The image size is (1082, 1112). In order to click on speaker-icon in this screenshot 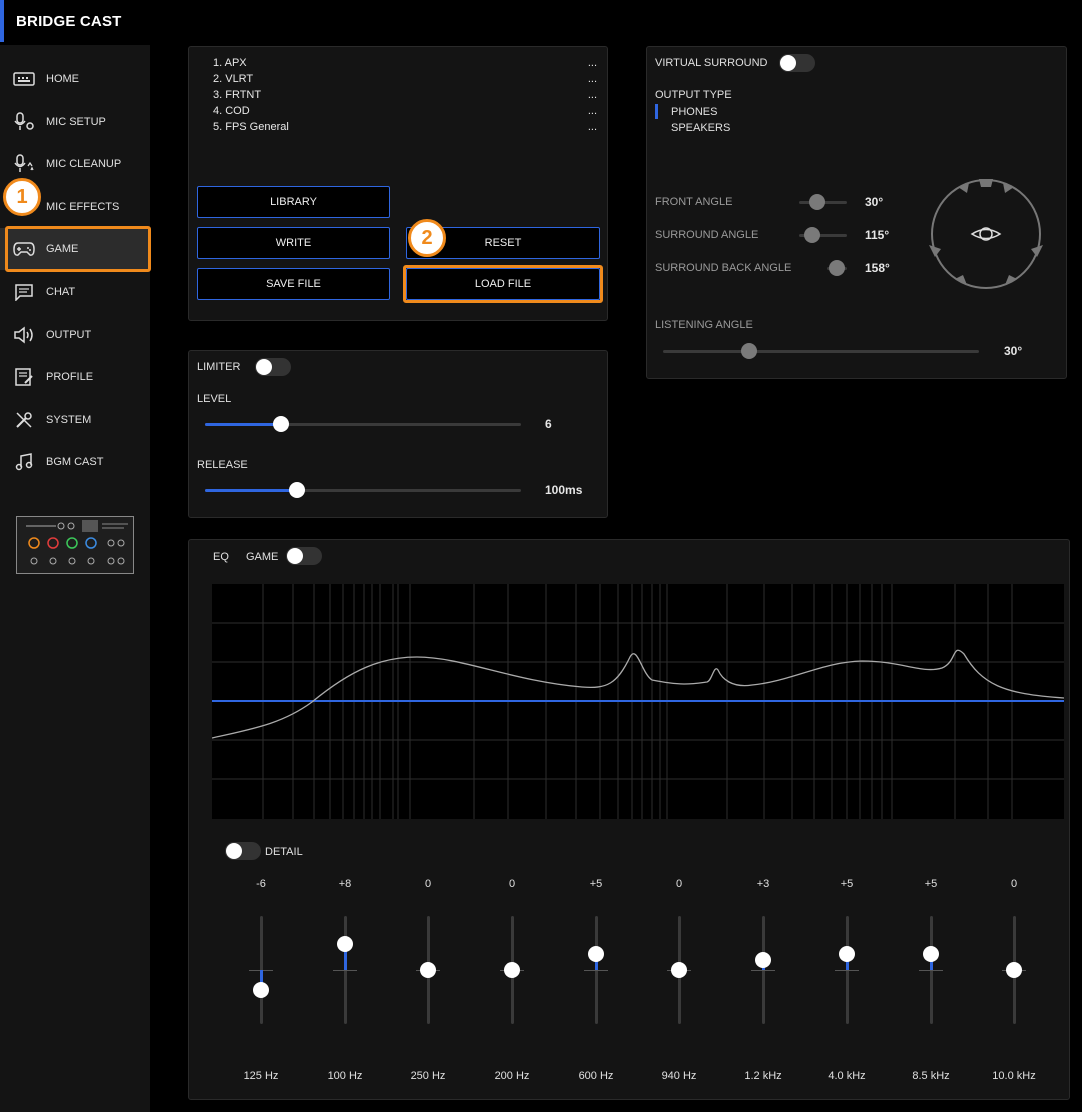, I will do `click(24, 335)`.